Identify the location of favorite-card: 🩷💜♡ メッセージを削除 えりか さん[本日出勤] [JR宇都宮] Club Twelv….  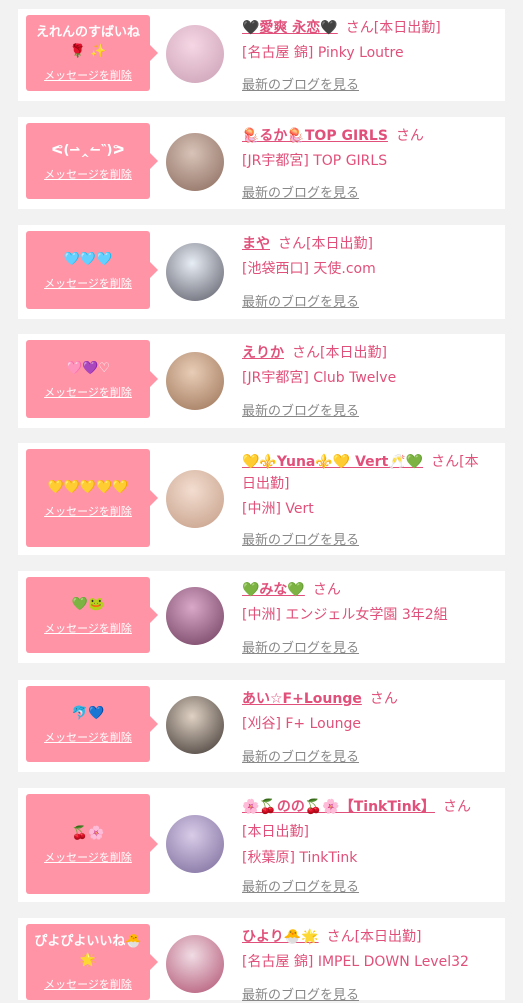
(261, 381).